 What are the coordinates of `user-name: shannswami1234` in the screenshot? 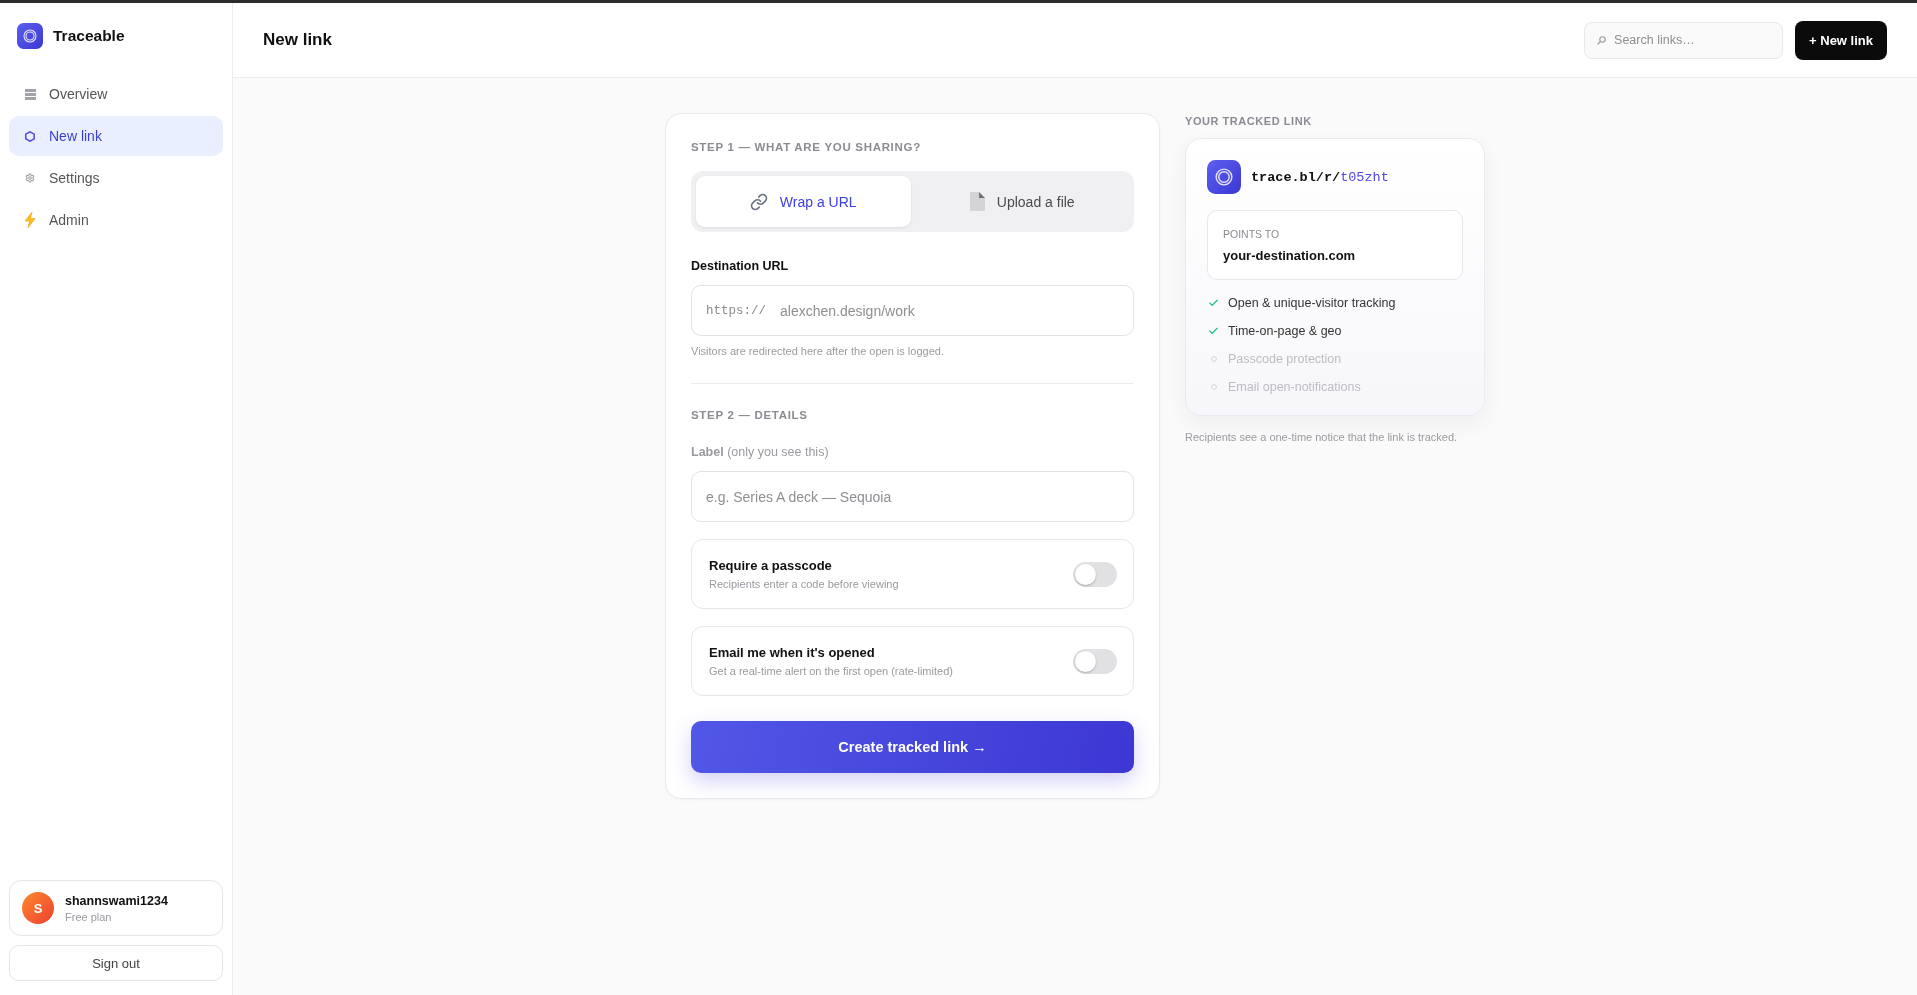 It's located at (116, 900).